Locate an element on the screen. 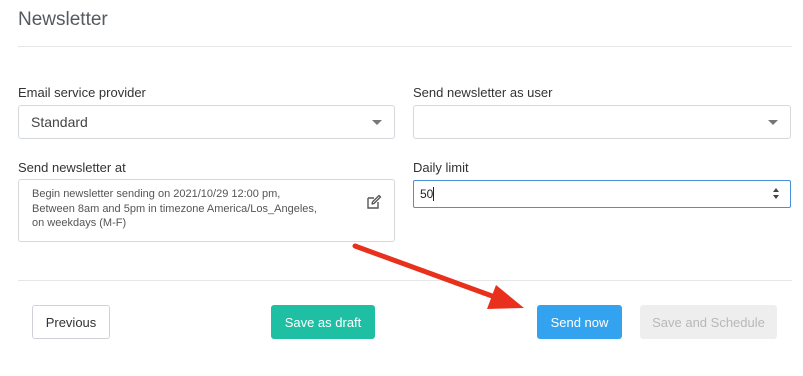 Image resolution: width=803 pixels, height=376 pixels. provider-select: Standard is located at coordinates (206, 122).